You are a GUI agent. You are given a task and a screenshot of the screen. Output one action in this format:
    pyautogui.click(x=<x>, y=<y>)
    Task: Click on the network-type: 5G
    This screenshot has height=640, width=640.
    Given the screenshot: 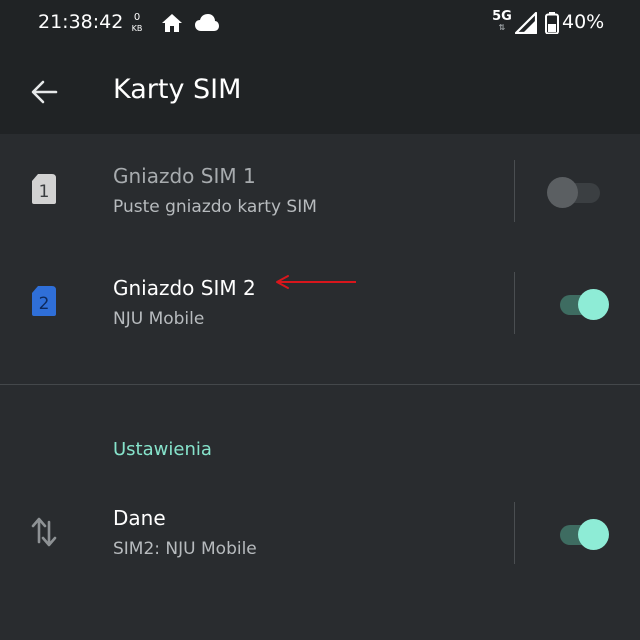 What is the action you would take?
    pyautogui.click(x=502, y=16)
    